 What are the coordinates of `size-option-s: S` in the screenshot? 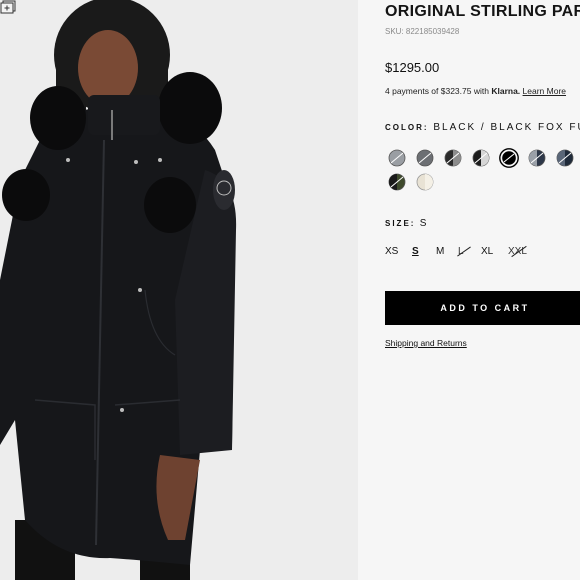 It's located at (415, 251).